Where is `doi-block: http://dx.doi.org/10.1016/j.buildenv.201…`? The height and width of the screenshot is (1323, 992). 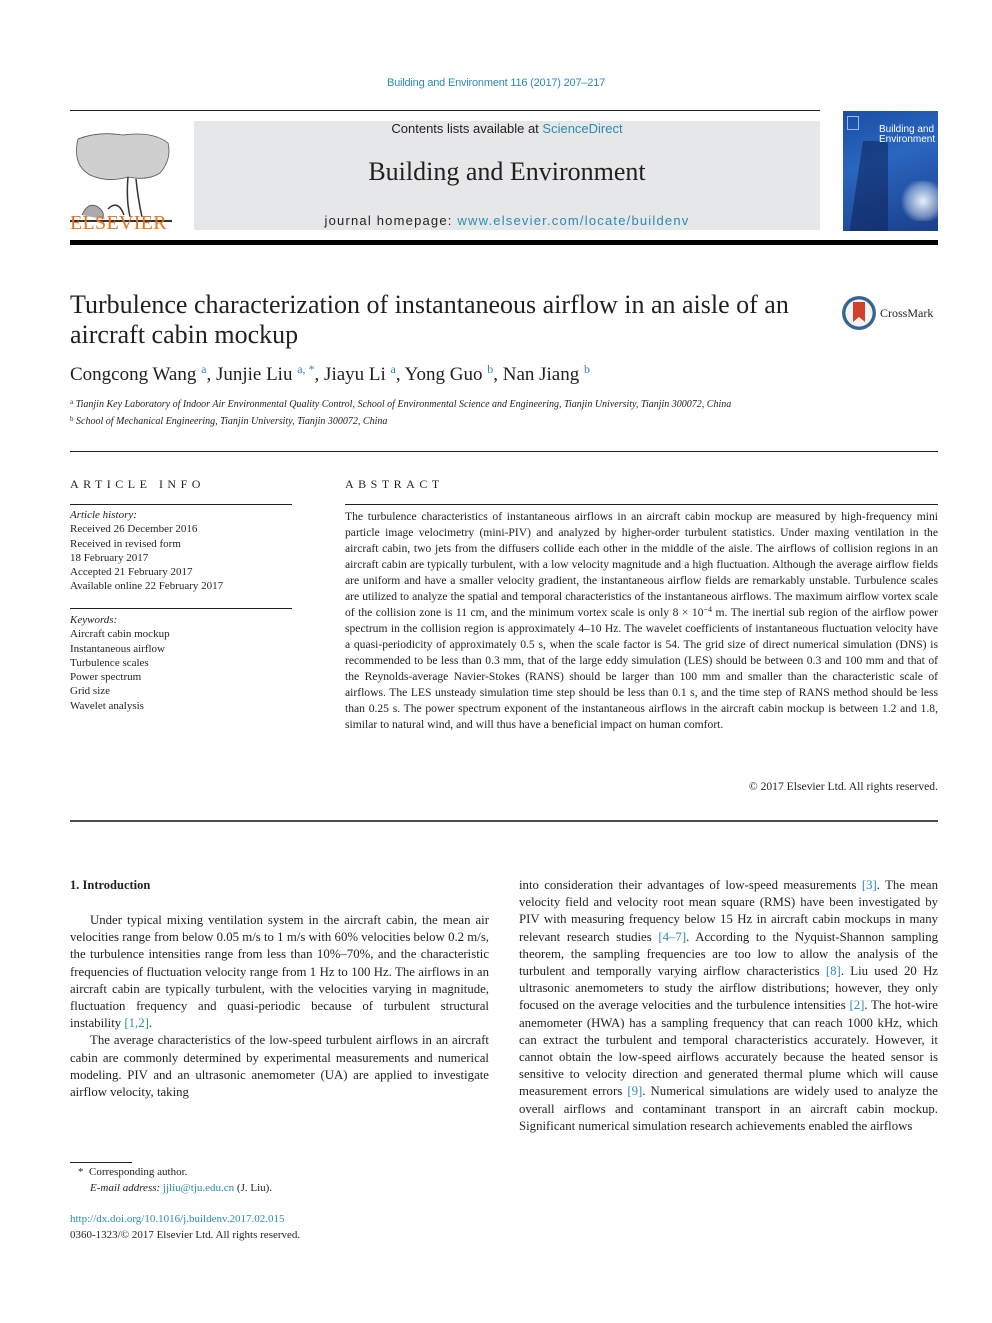 doi-block: http://dx.doi.org/10.1016/j.buildenv.201… is located at coordinates (185, 1227).